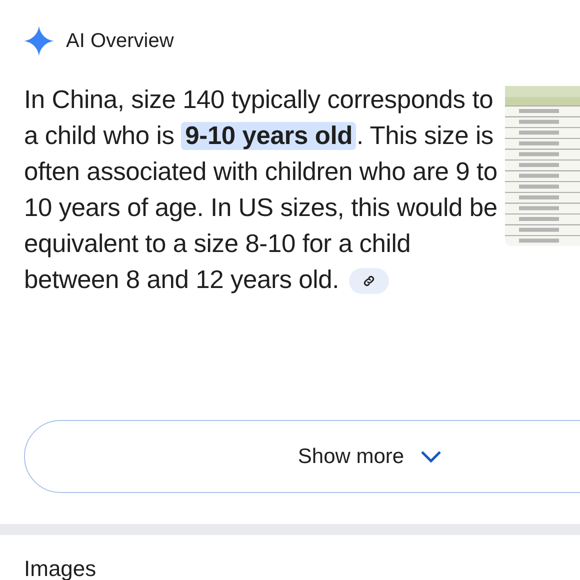 This screenshot has height=580, width=580. What do you see at coordinates (39, 41) in the screenshot?
I see `sparkle-icon` at bounding box center [39, 41].